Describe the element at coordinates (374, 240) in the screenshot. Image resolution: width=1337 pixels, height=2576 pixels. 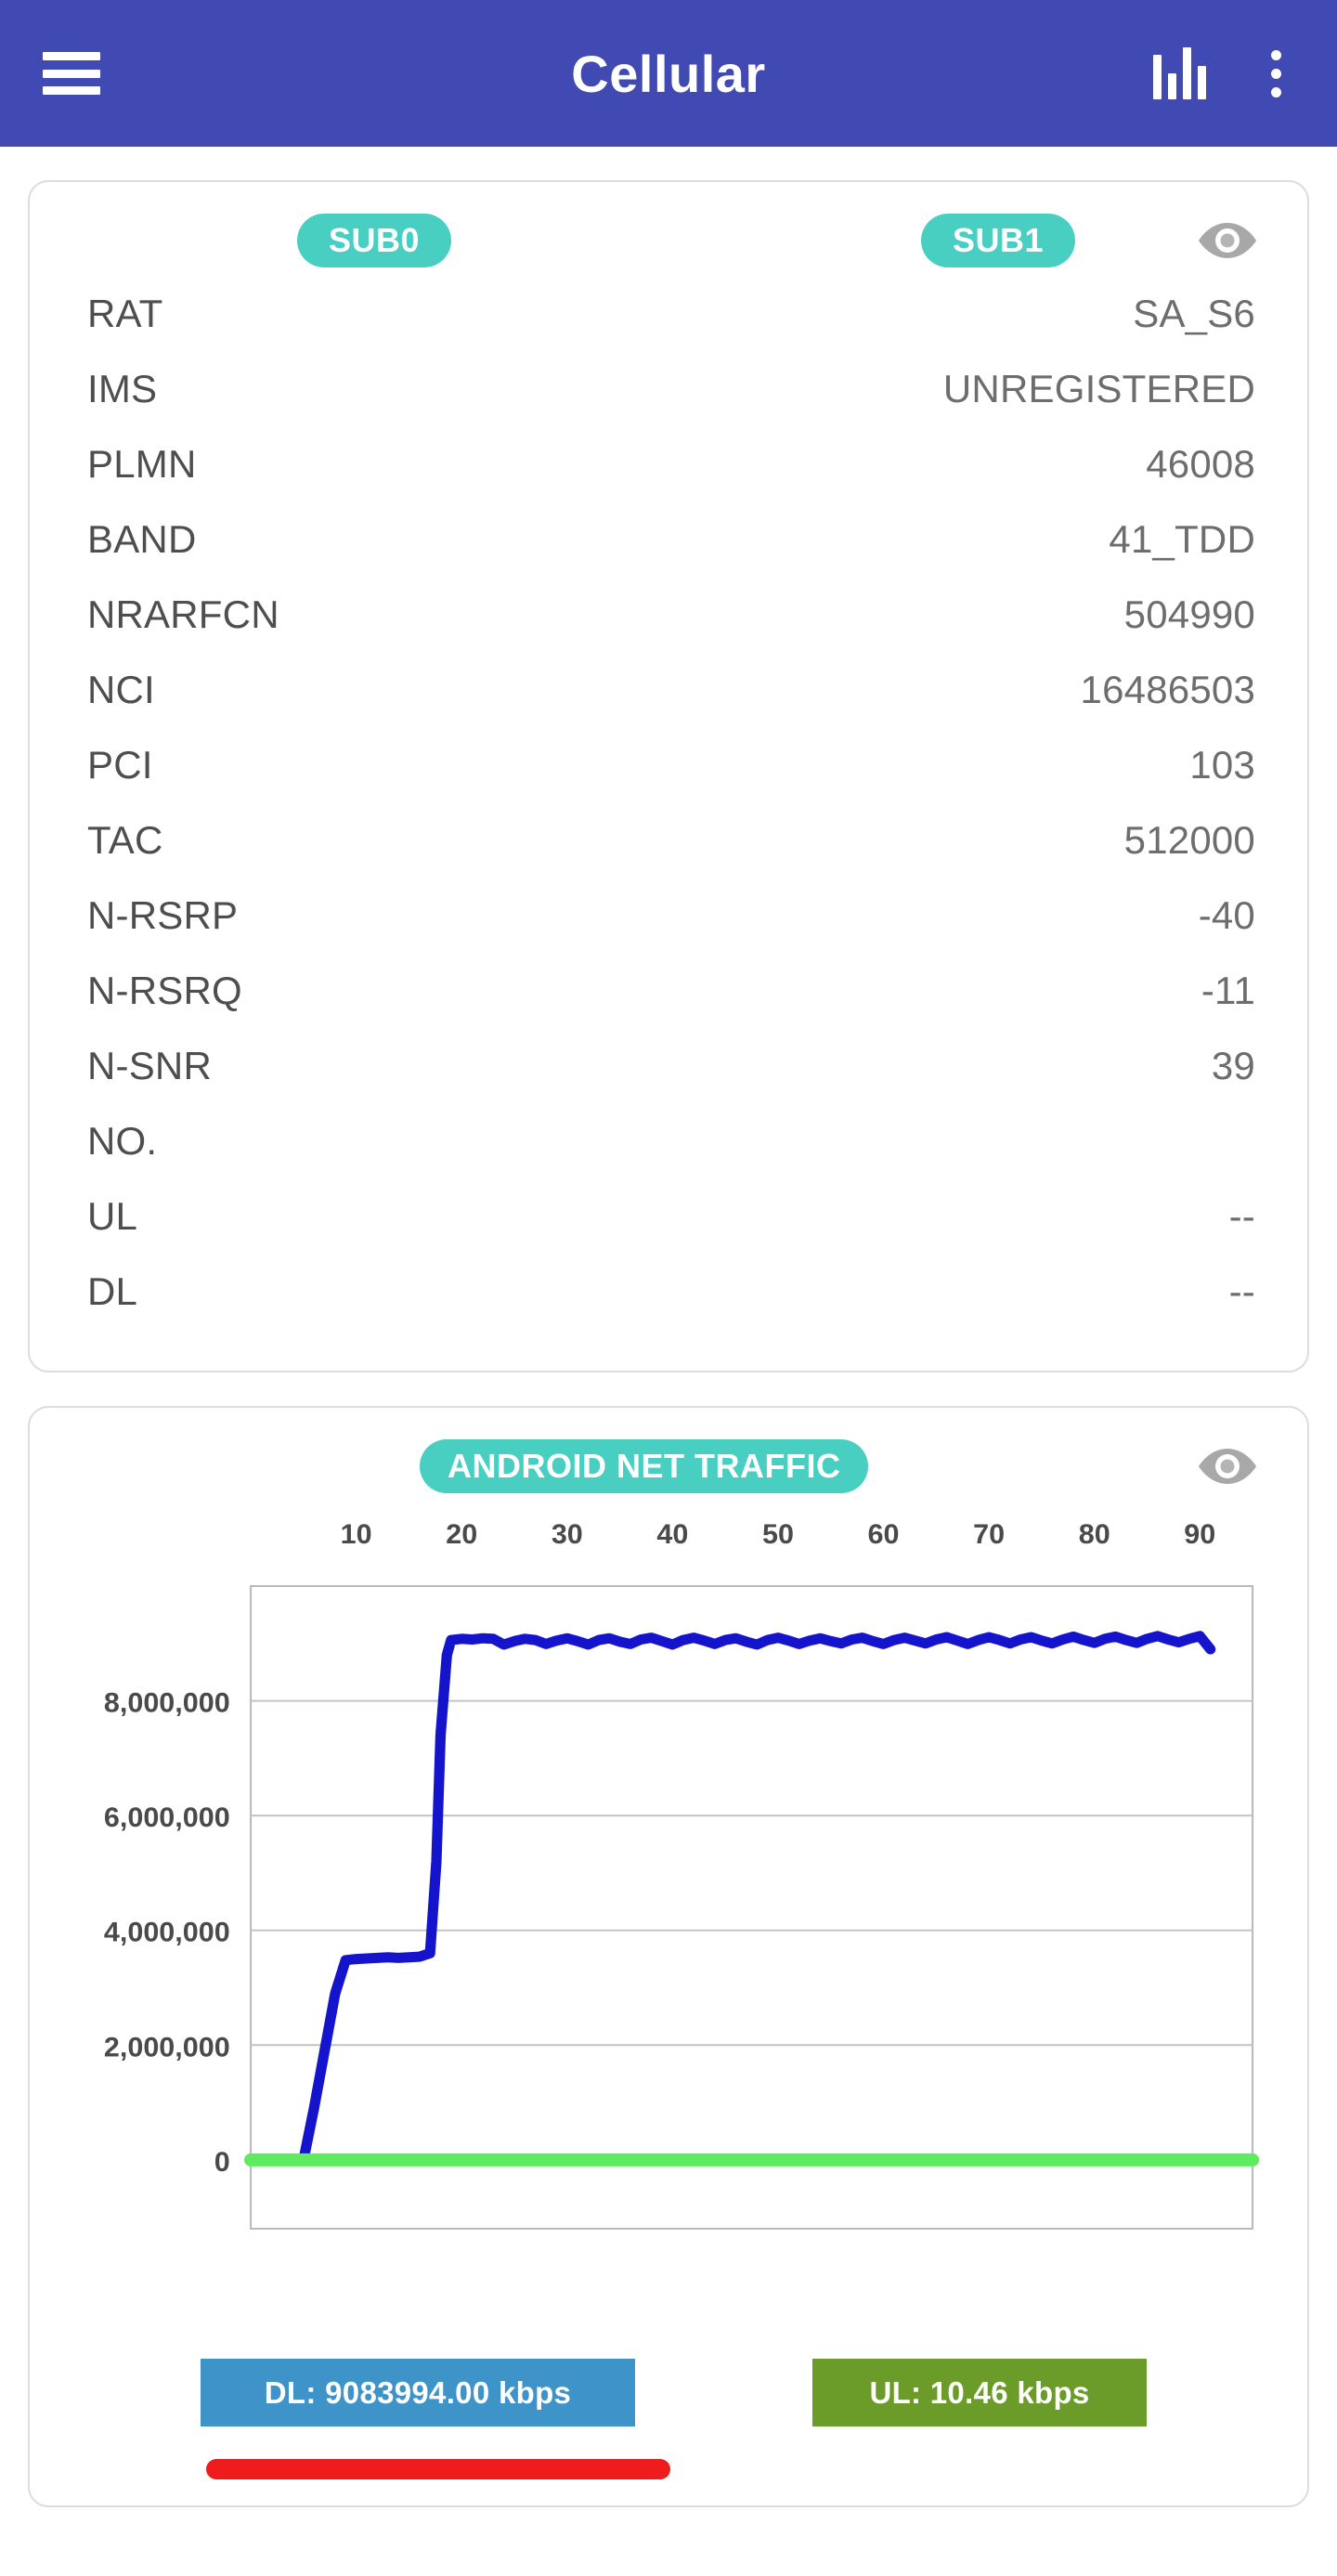
I see `tab-sub0: SUB0` at that location.